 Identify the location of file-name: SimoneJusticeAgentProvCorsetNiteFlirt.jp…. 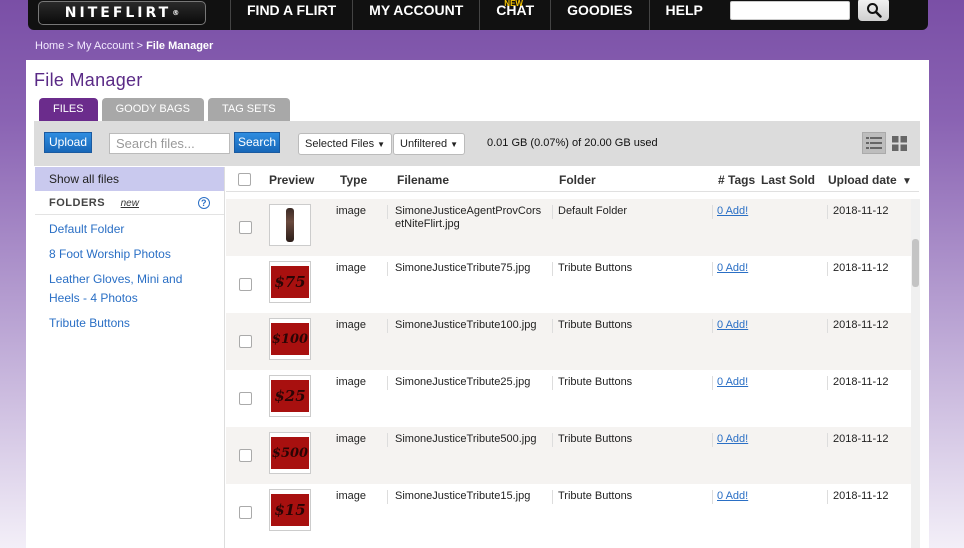
(468, 217).